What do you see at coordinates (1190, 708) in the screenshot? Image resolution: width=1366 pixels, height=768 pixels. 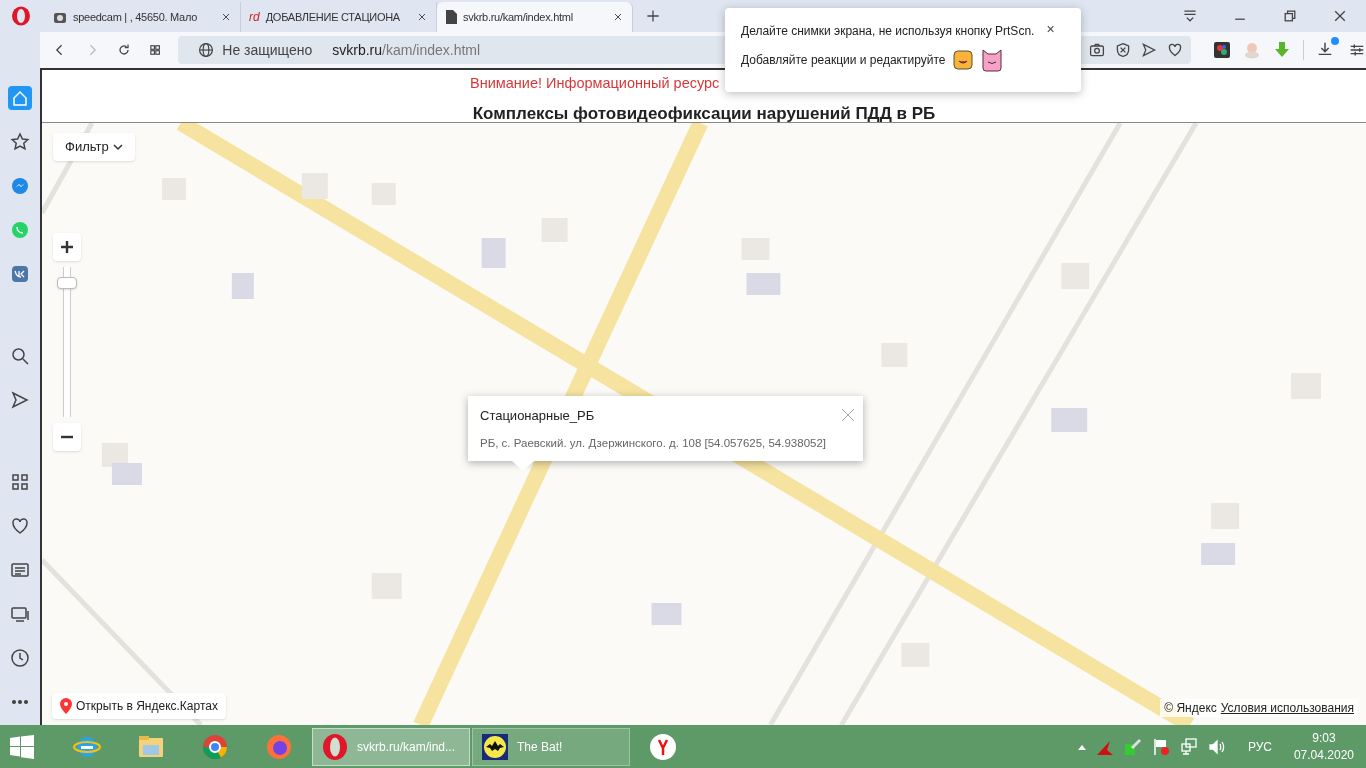 I see `copyright-text: © Яндекс` at bounding box center [1190, 708].